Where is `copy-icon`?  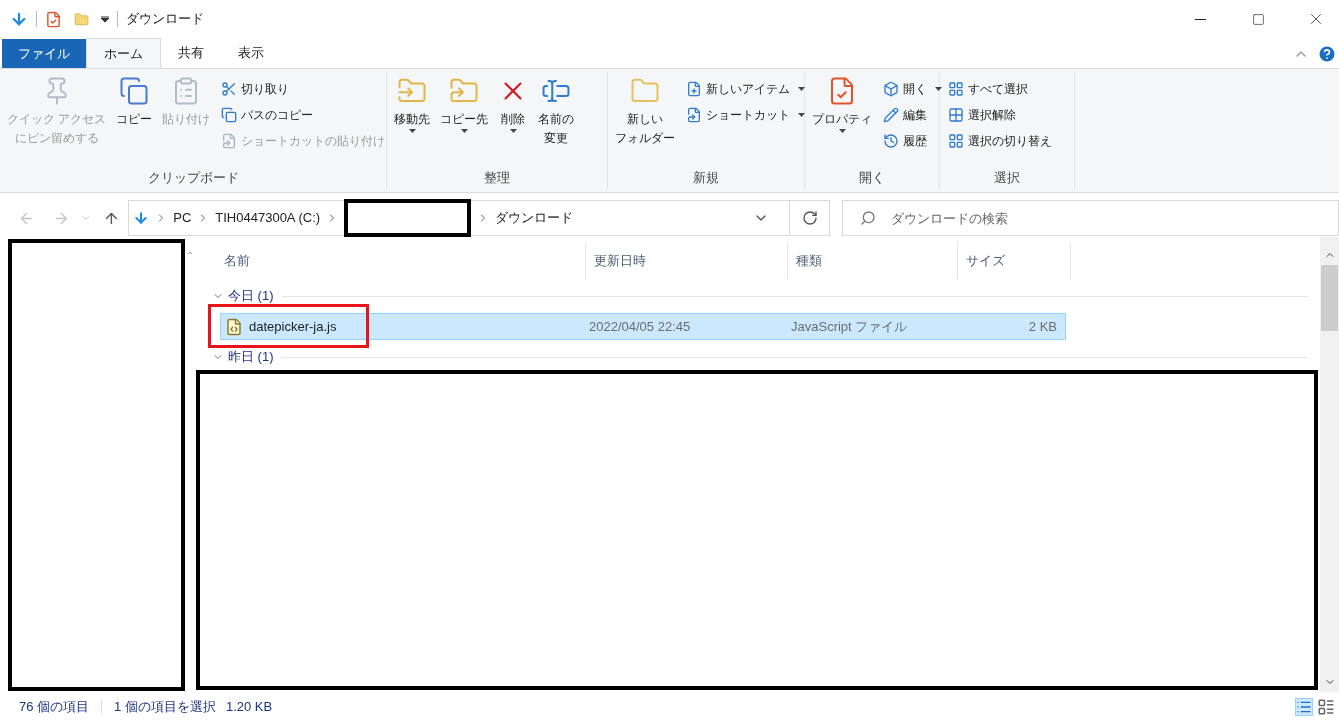 copy-icon is located at coordinates (134, 91).